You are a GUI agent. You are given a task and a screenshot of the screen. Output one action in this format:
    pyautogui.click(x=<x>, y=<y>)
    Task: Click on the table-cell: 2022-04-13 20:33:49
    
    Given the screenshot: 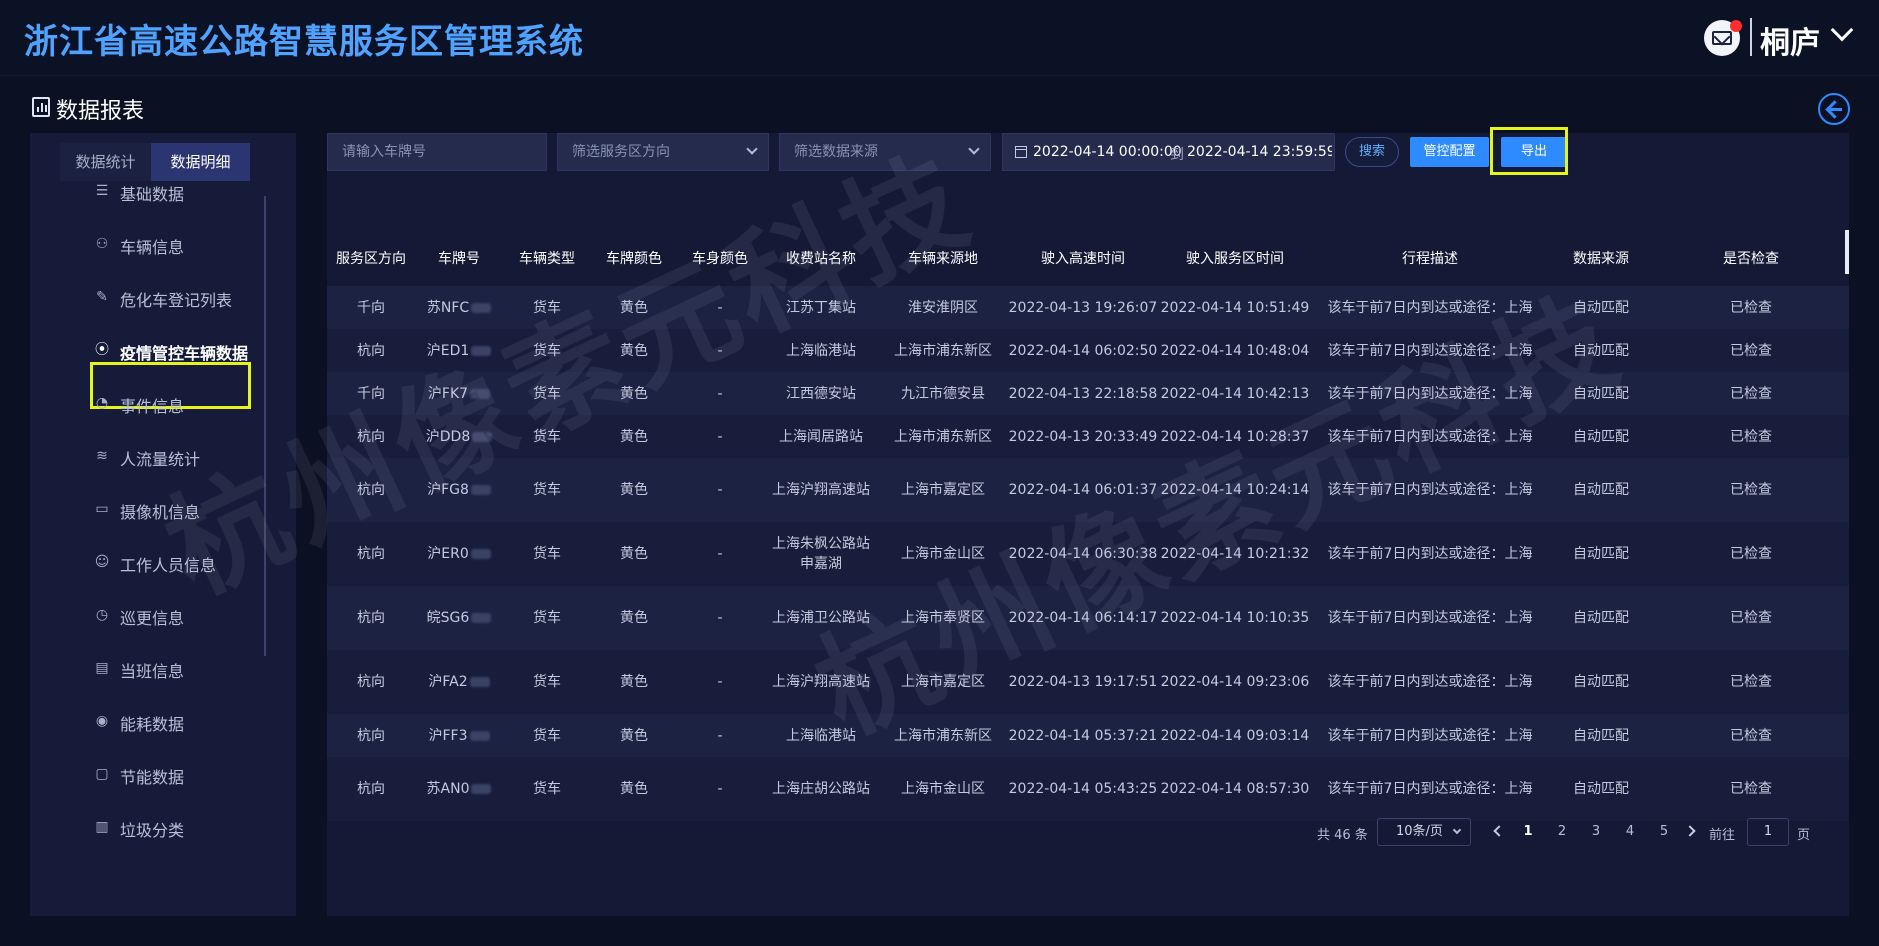 What is the action you would take?
    pyautogui.click(x=1083, y=436)
    